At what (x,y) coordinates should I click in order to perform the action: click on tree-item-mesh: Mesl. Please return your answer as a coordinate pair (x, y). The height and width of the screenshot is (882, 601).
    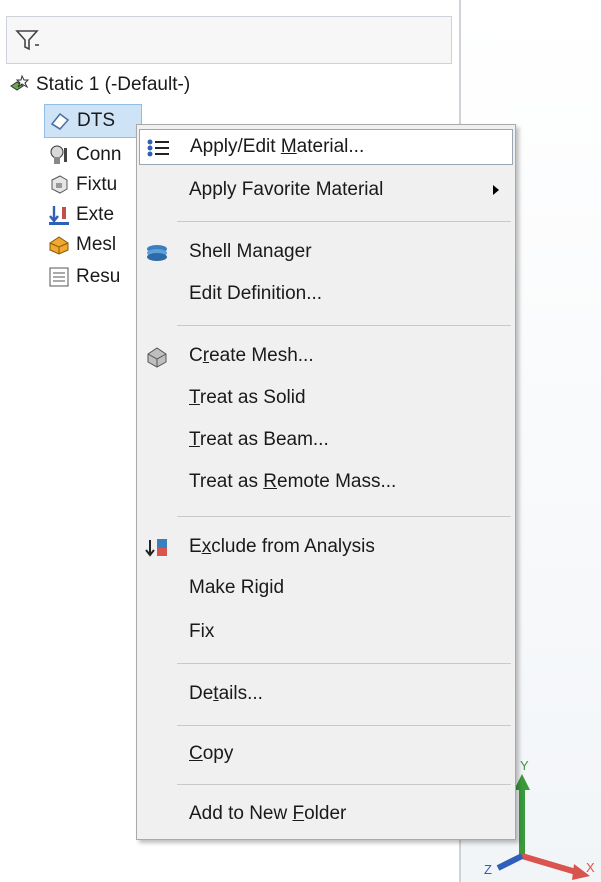
    Looking at the image, I should click on (82, 245).